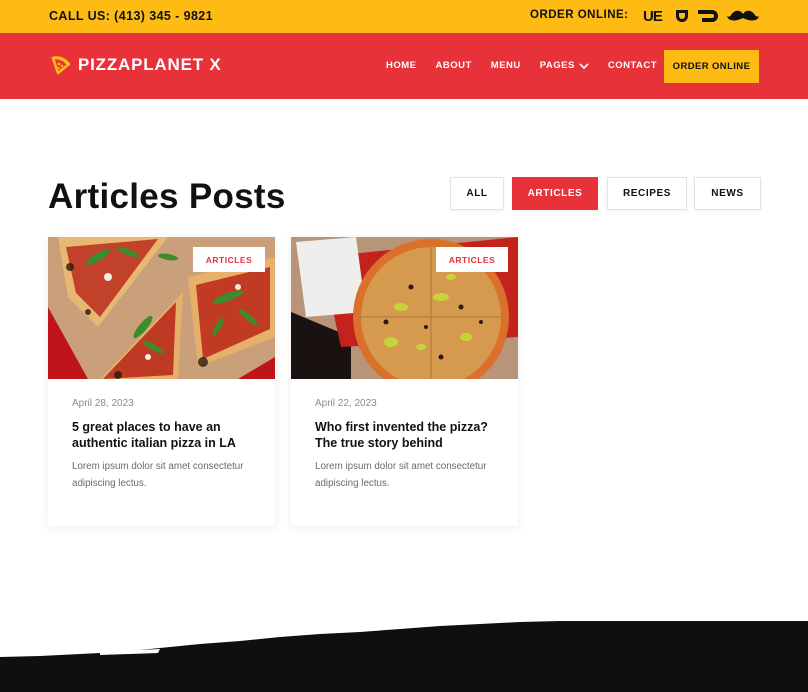 This screenshot has height=692, width=808. Describe the element at coordinates (521, 65) in the screenshot. I see `main-nav: HOME ABOUT MENU PAGES CONTACT` at that location.